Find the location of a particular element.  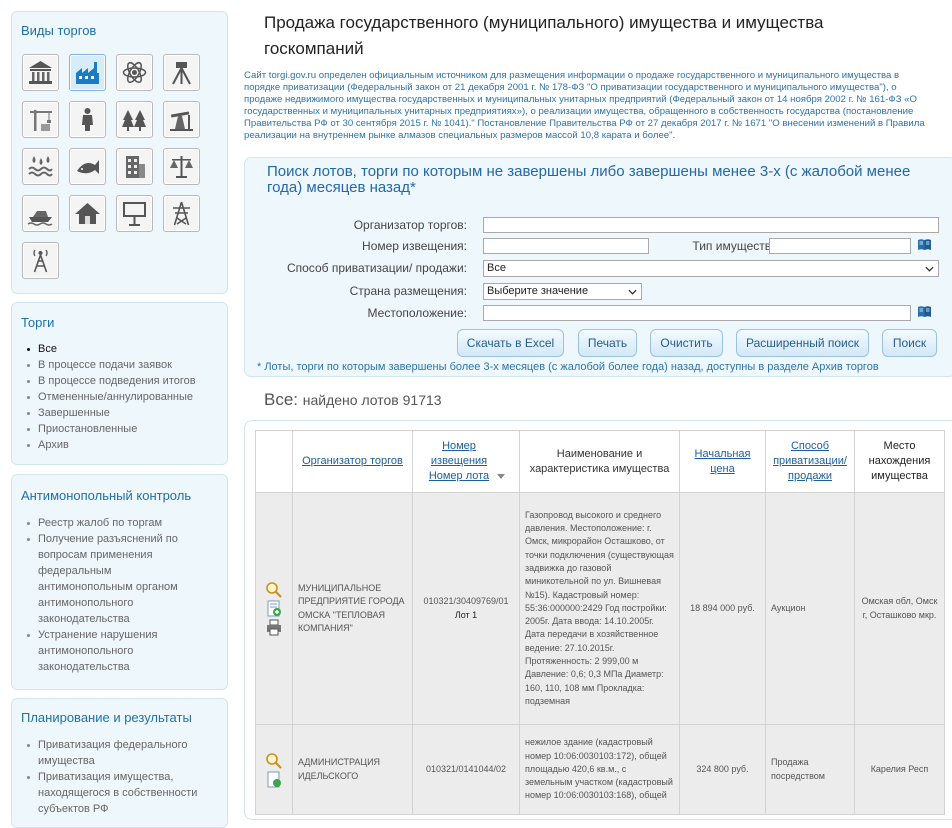

trade-type-government-building is located at coordinates (40, 72).